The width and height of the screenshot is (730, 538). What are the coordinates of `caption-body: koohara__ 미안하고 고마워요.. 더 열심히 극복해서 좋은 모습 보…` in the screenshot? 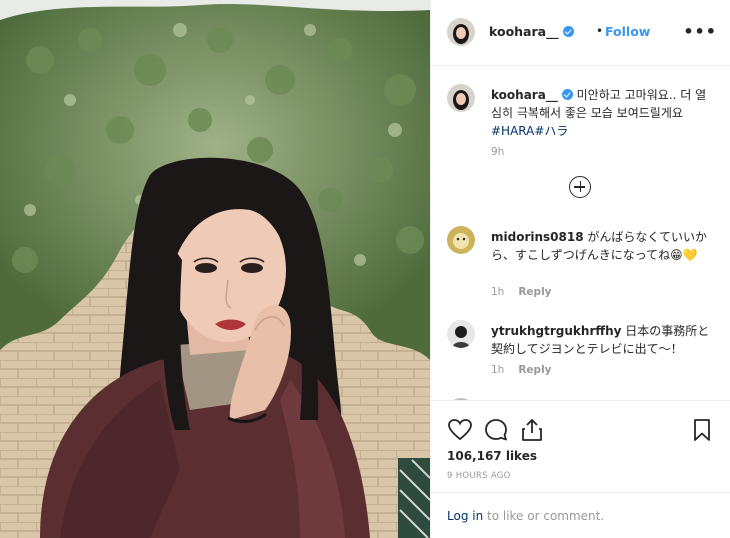 It's located at (603, 113).